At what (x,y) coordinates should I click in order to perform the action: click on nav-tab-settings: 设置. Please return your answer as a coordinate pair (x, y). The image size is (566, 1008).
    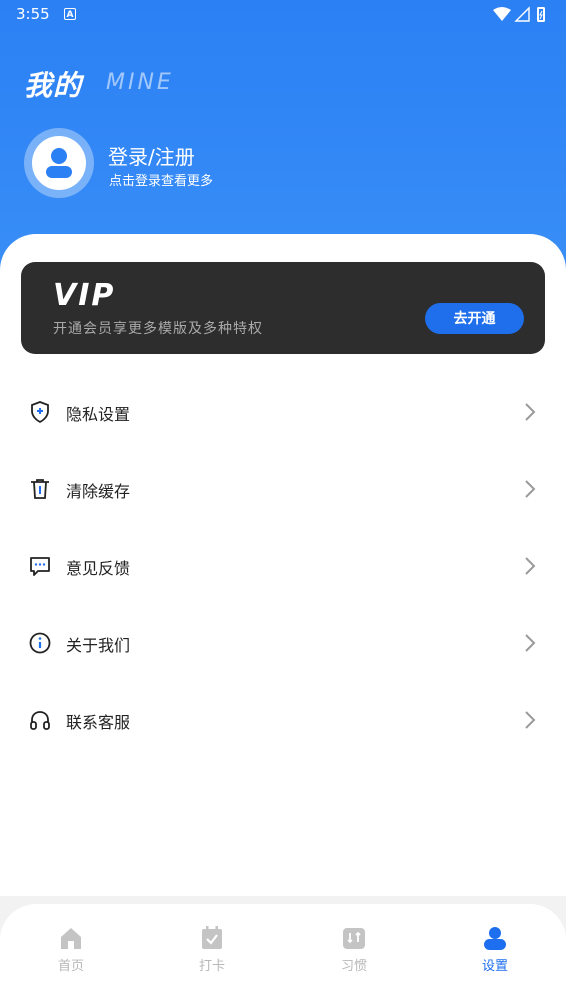
    Looking at the image, I should click on (495, 951).